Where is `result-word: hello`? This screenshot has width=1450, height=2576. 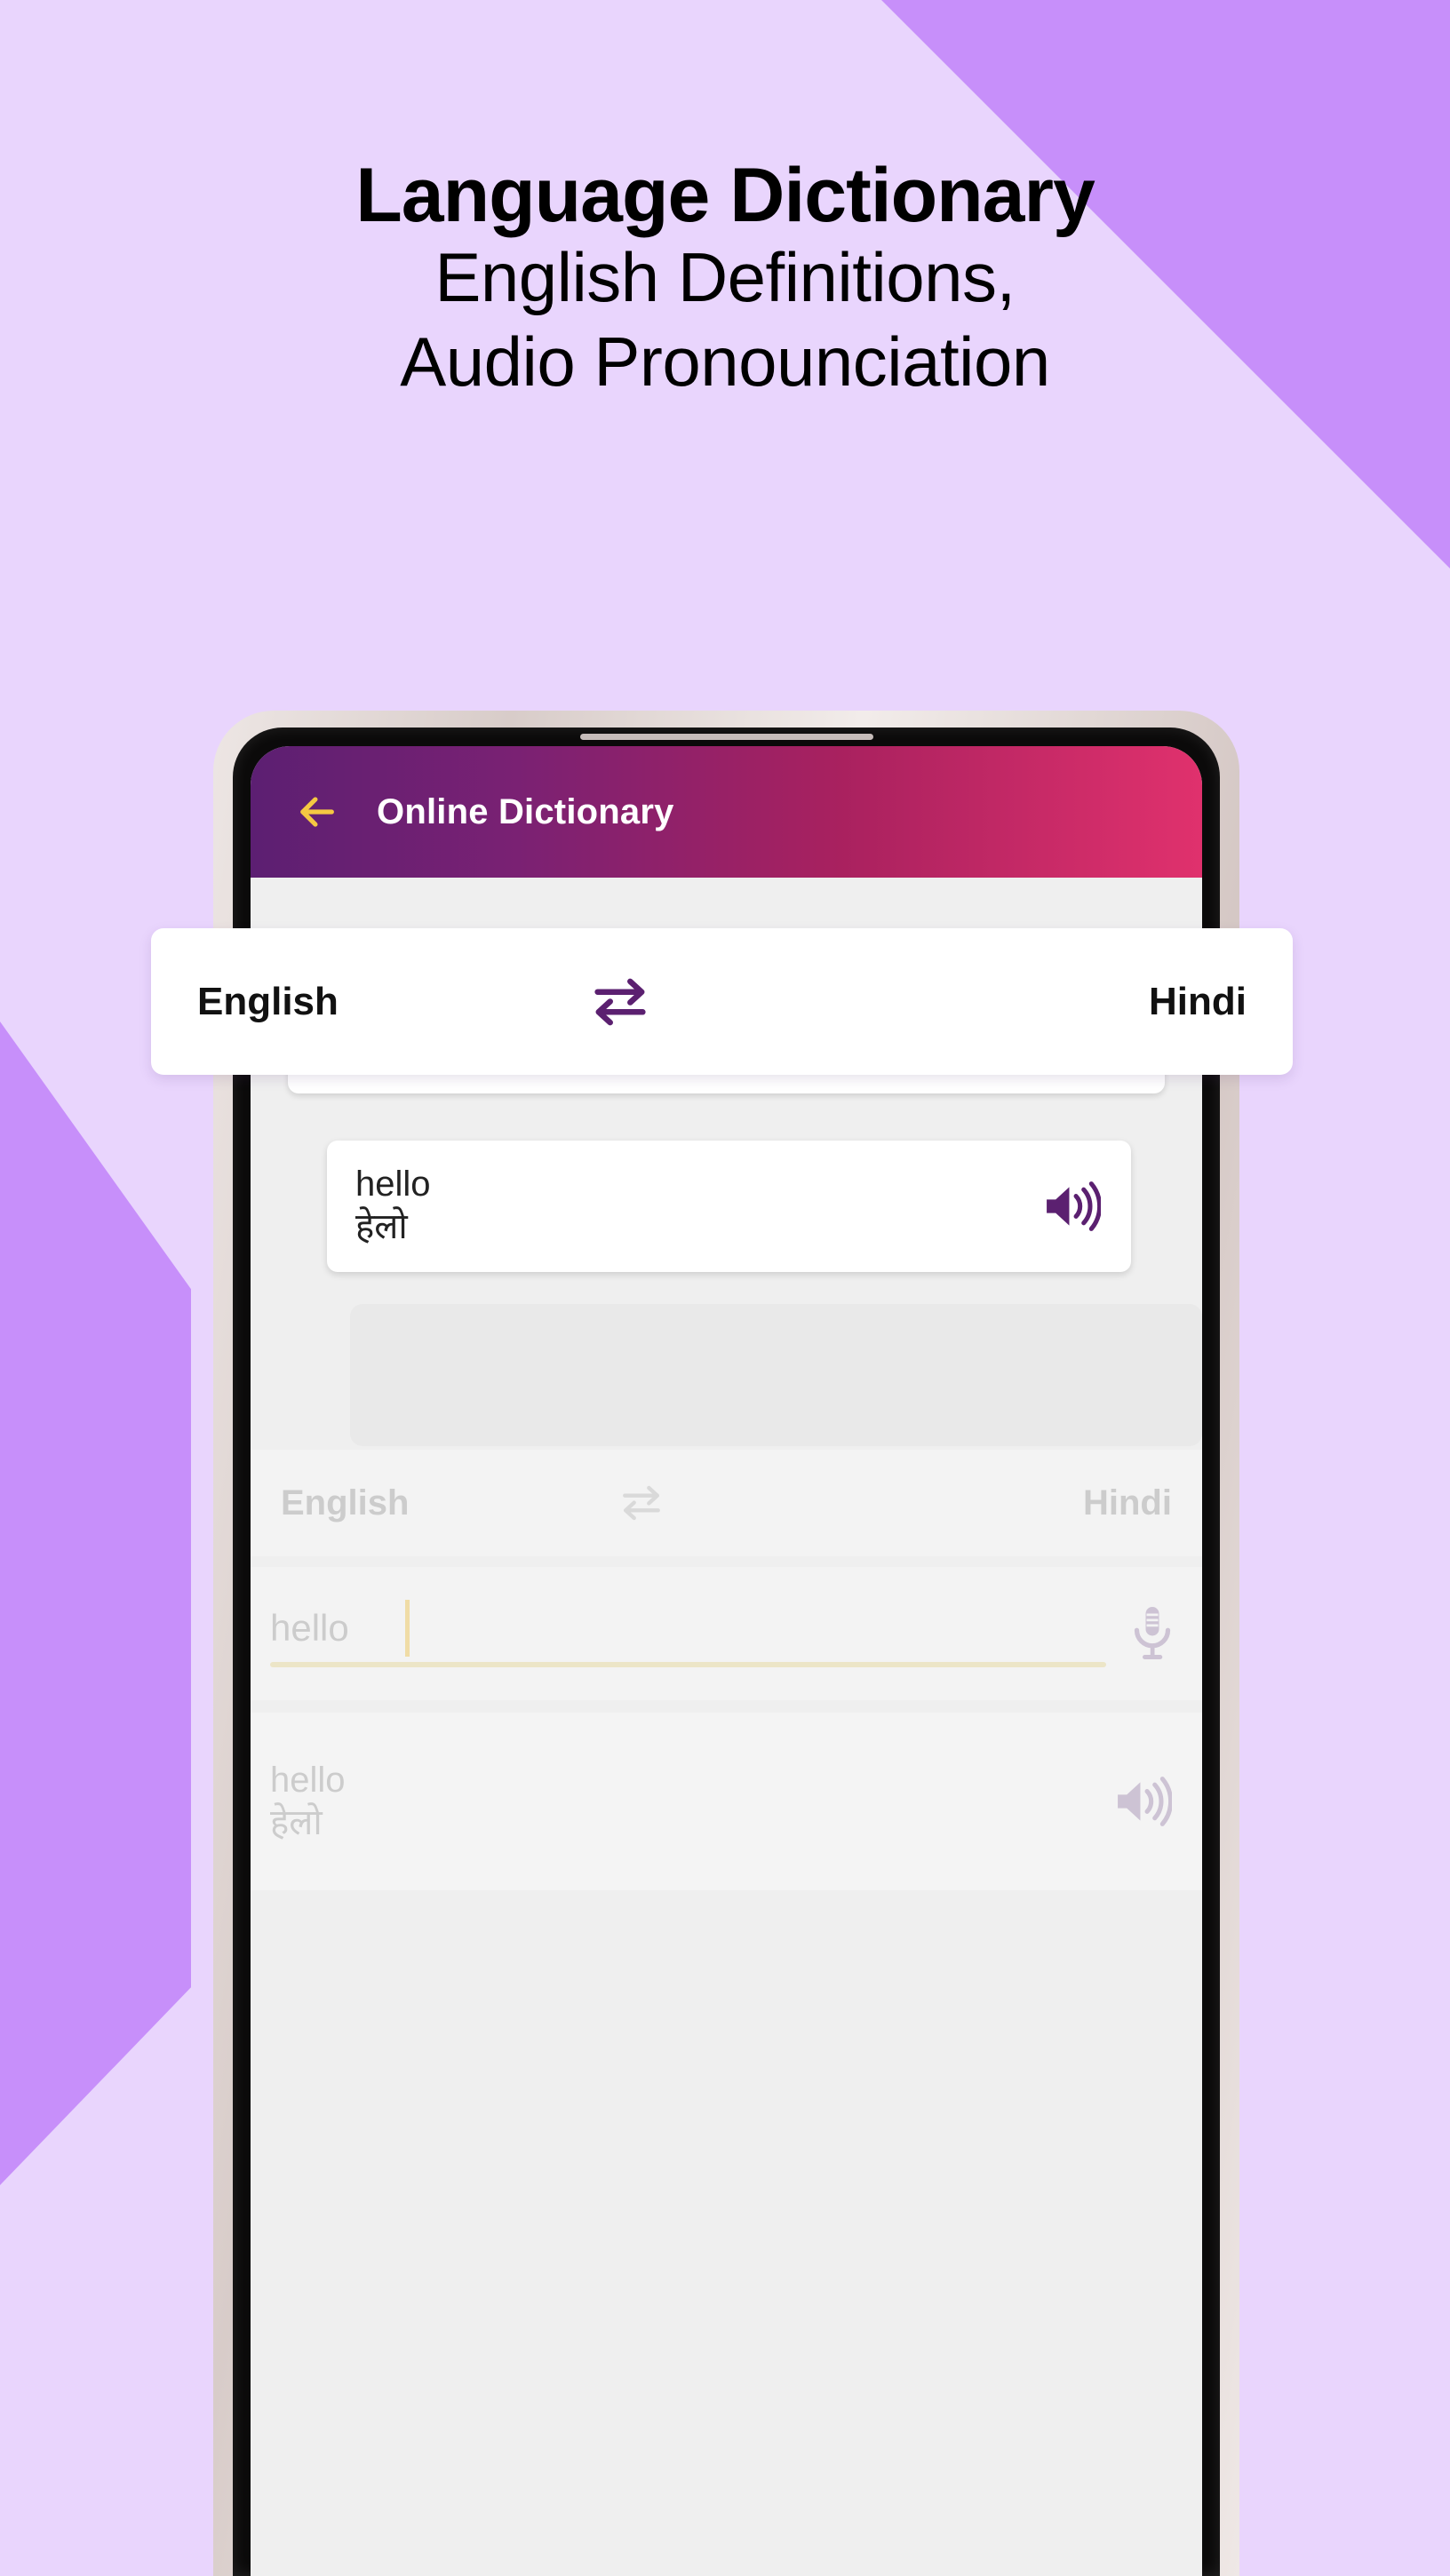 result-word: hello is located at coordinates (393, 1184).